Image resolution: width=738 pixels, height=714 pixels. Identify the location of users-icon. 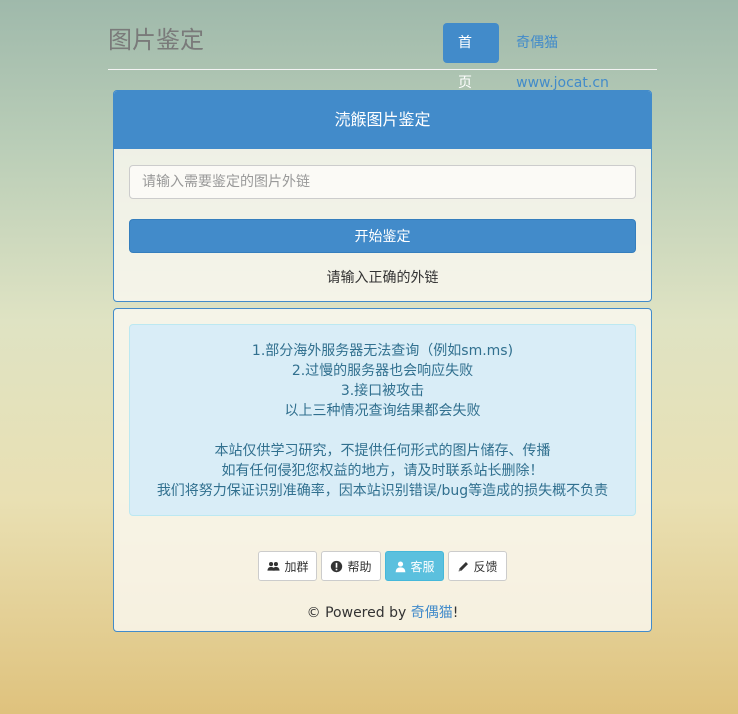
(274, 566).